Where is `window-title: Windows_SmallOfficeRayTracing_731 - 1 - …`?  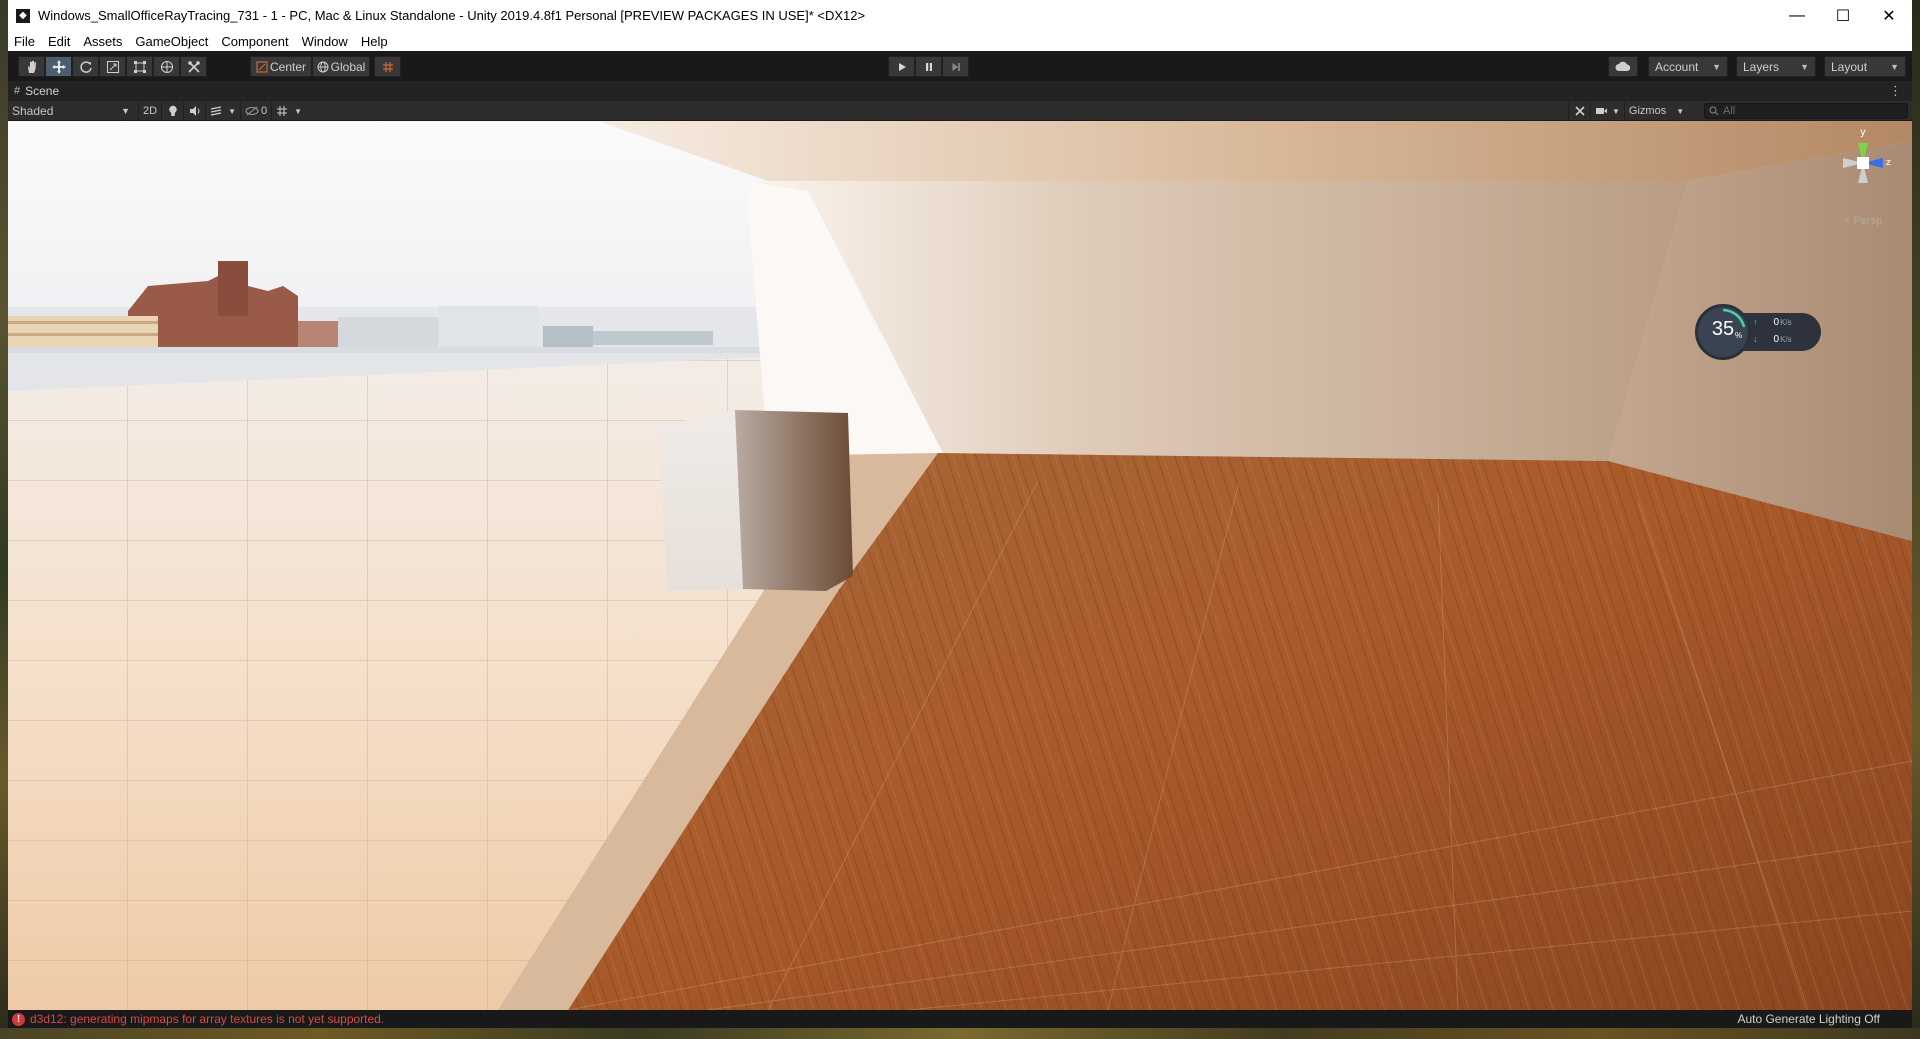
window-title: Windows_SmallOfficeRayTracing_731 - 1 - … is located at coordinates (452, 15).